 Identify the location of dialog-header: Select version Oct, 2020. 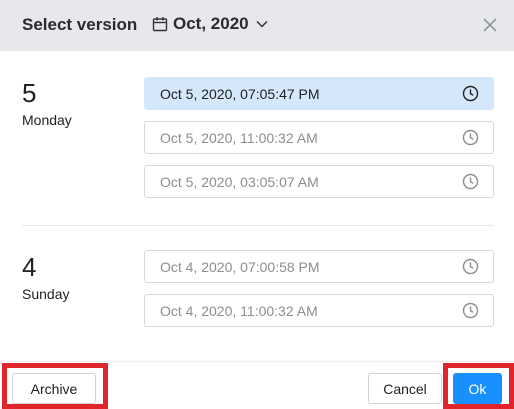
(257, 25).